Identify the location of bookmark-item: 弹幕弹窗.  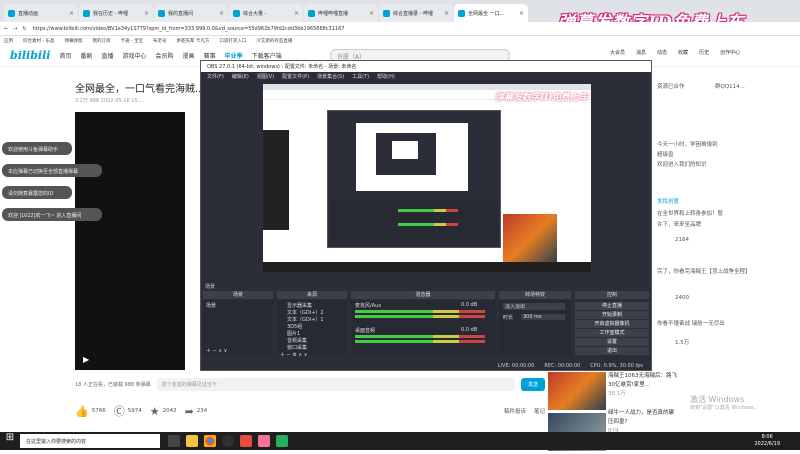
(73, 41).